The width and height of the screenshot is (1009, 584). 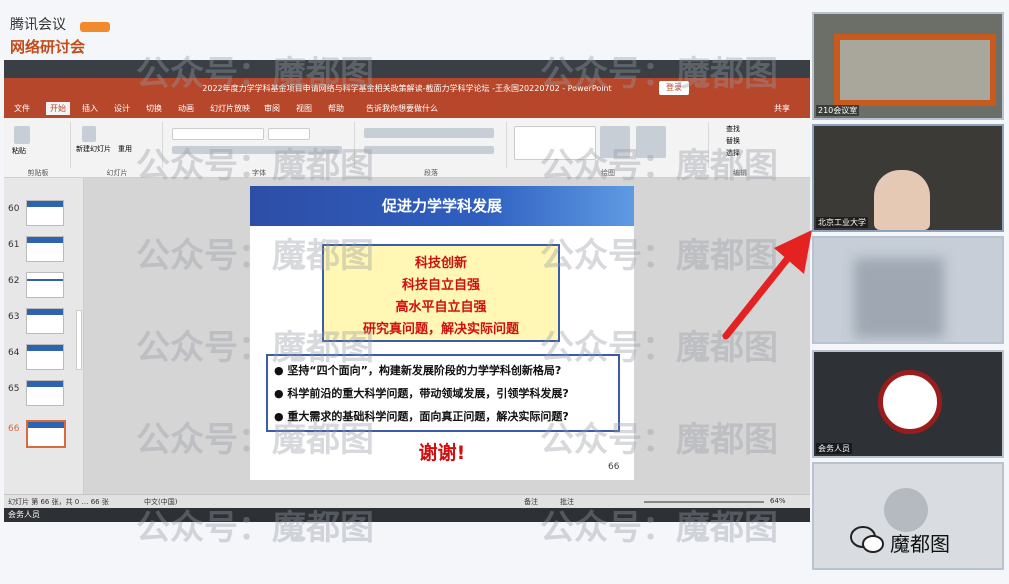 I want to click on slide-title: 促进力学学科发展, so click(x=441, y=206).